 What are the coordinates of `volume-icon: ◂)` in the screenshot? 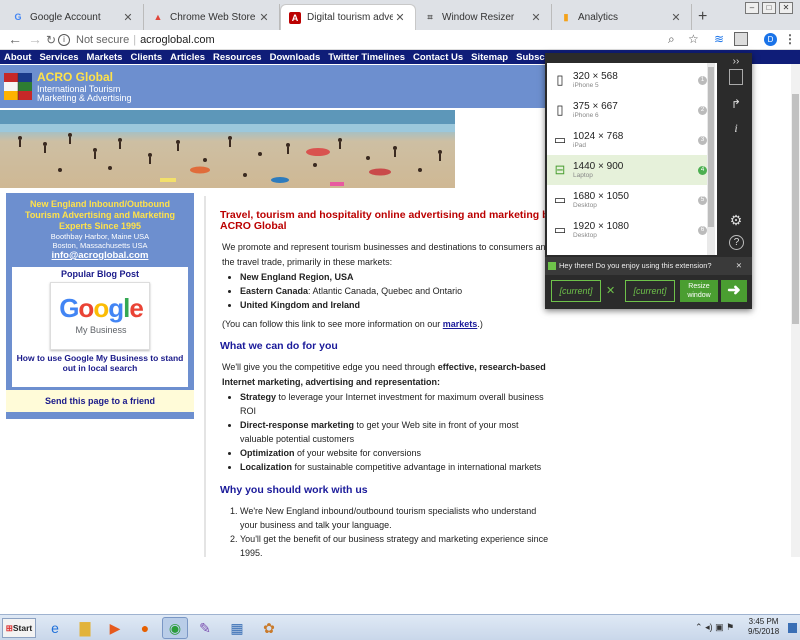 It's located at (709, 627).